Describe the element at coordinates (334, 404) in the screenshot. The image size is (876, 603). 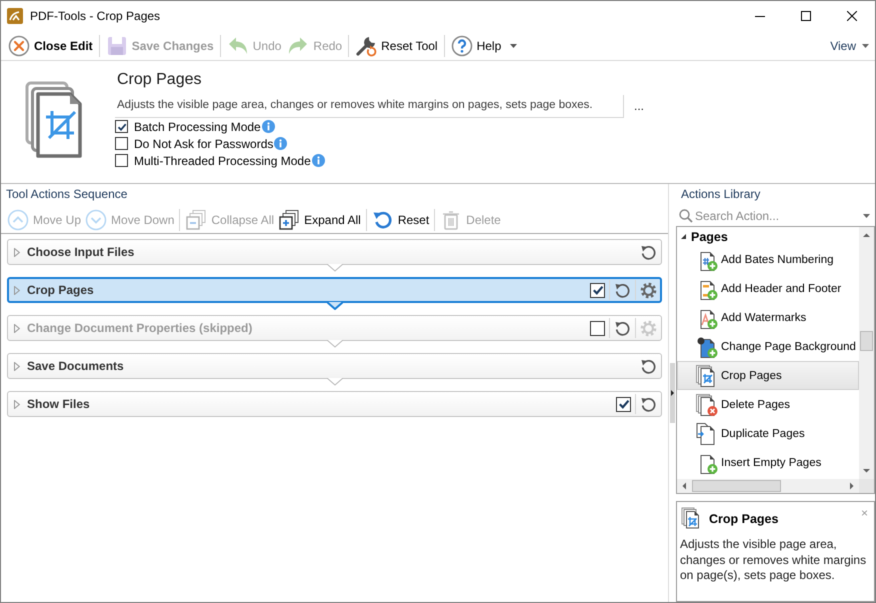
I see `action-item: Show Files` at that location.